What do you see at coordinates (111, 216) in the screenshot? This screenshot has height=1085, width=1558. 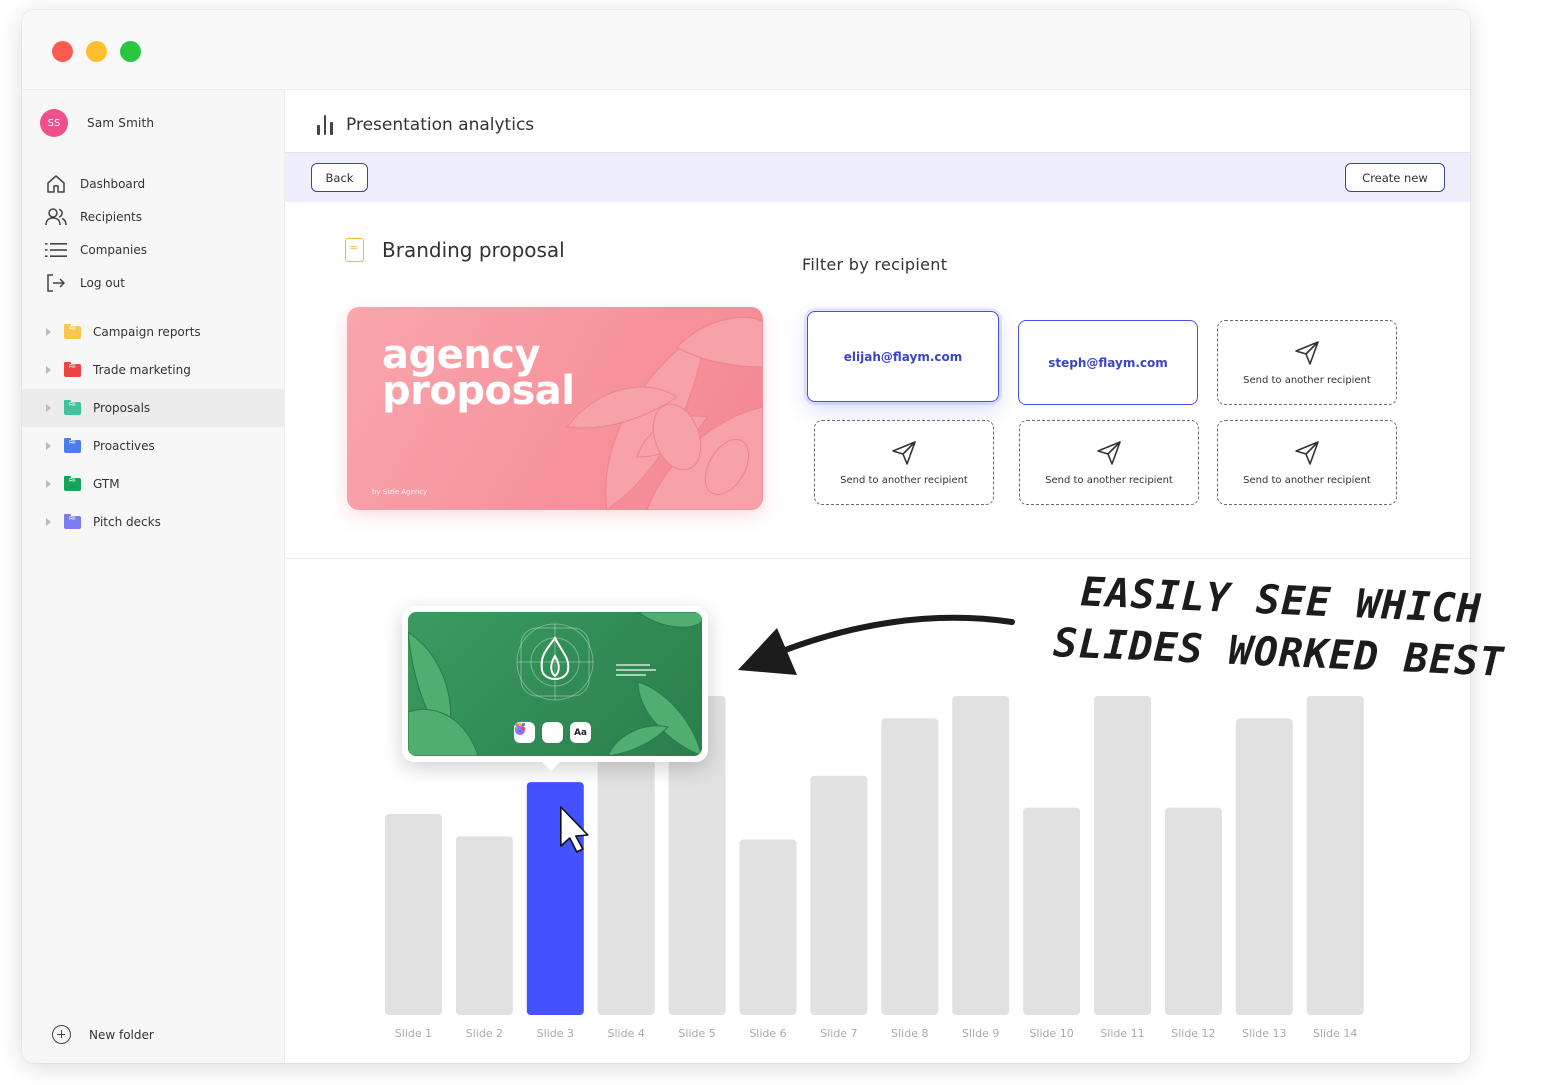 I see `nav-label: Recipients` at bounding box center [111, 216].